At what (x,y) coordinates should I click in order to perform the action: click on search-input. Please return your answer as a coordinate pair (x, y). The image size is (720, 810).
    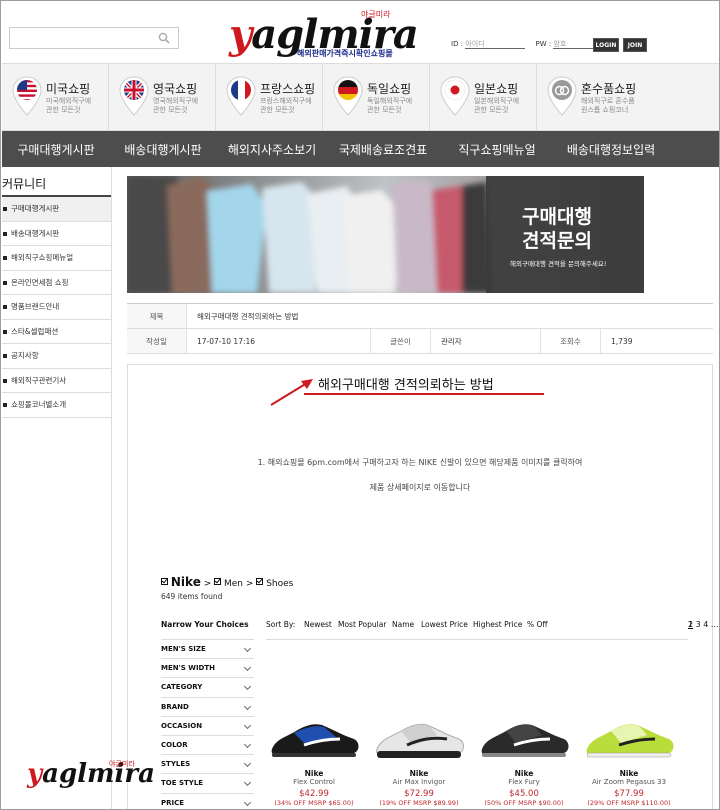
    Looking at the image, I should click on (80, 40).